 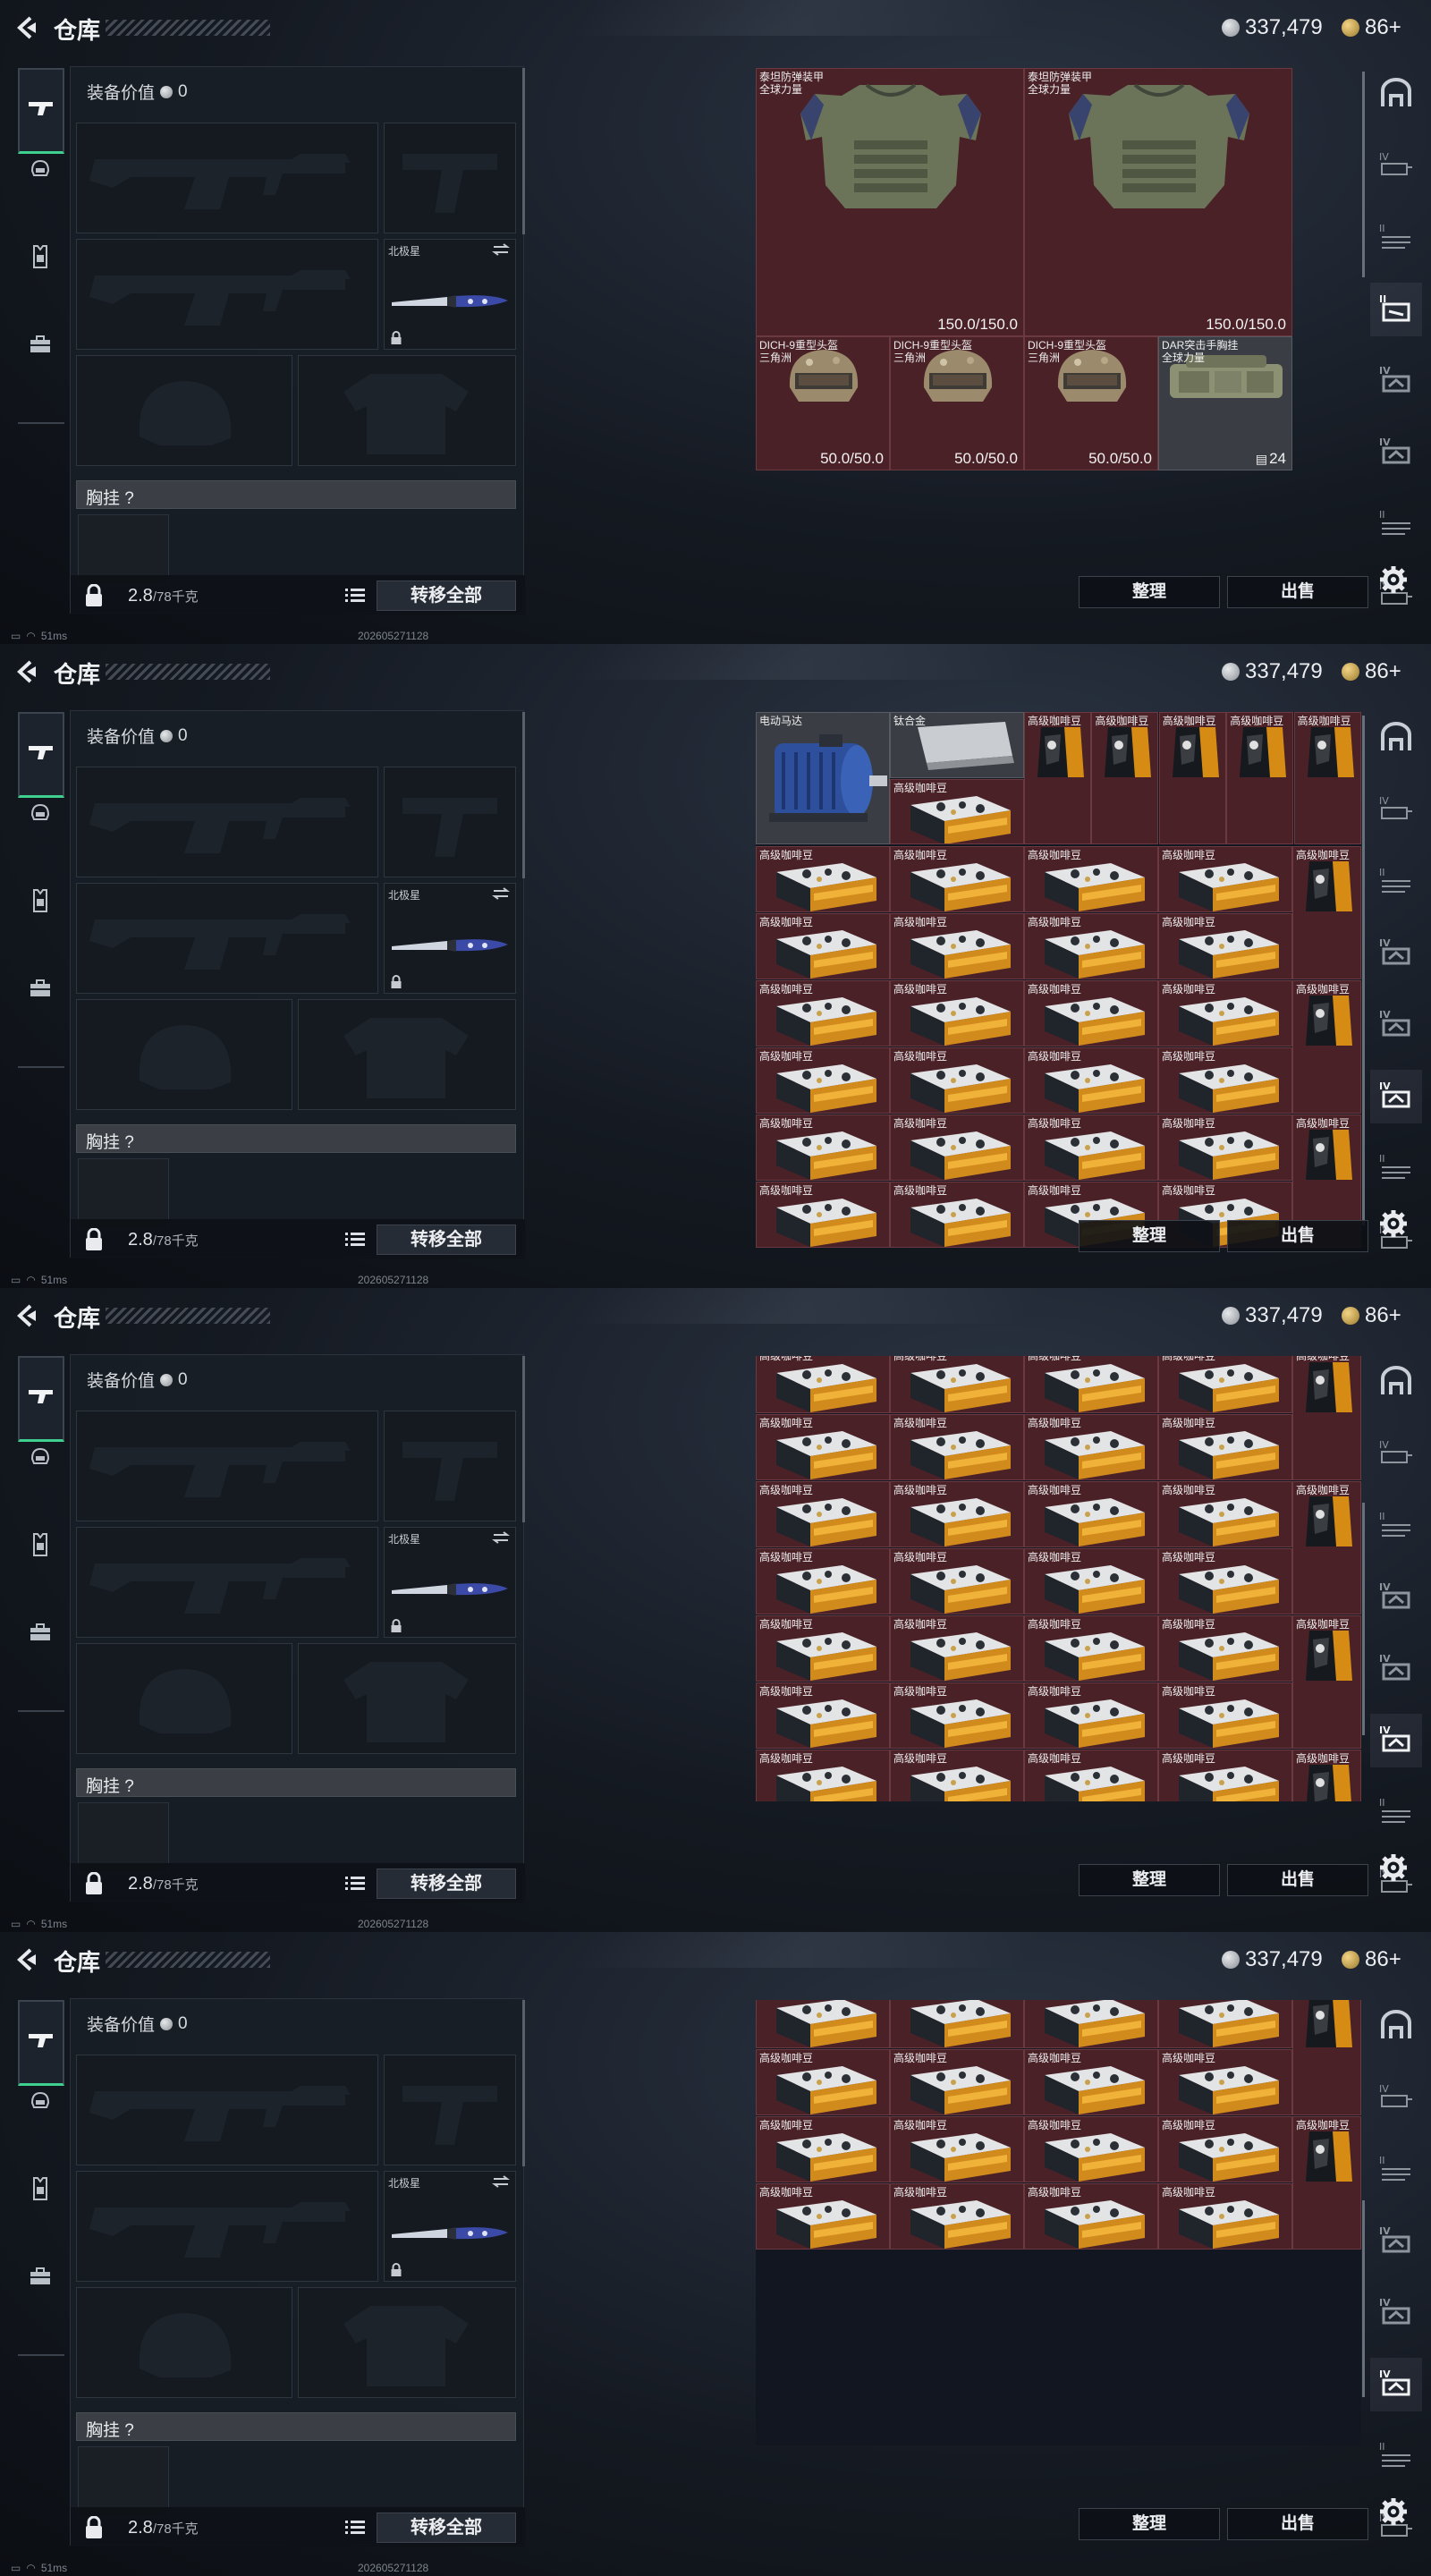 What do you see at coordinates (1091, 403) in the screenshot?
I see `storage-item-helmet: DICH-9重型头盔 三角洲 50.0/50.0` at bounding box center [1091, 403].